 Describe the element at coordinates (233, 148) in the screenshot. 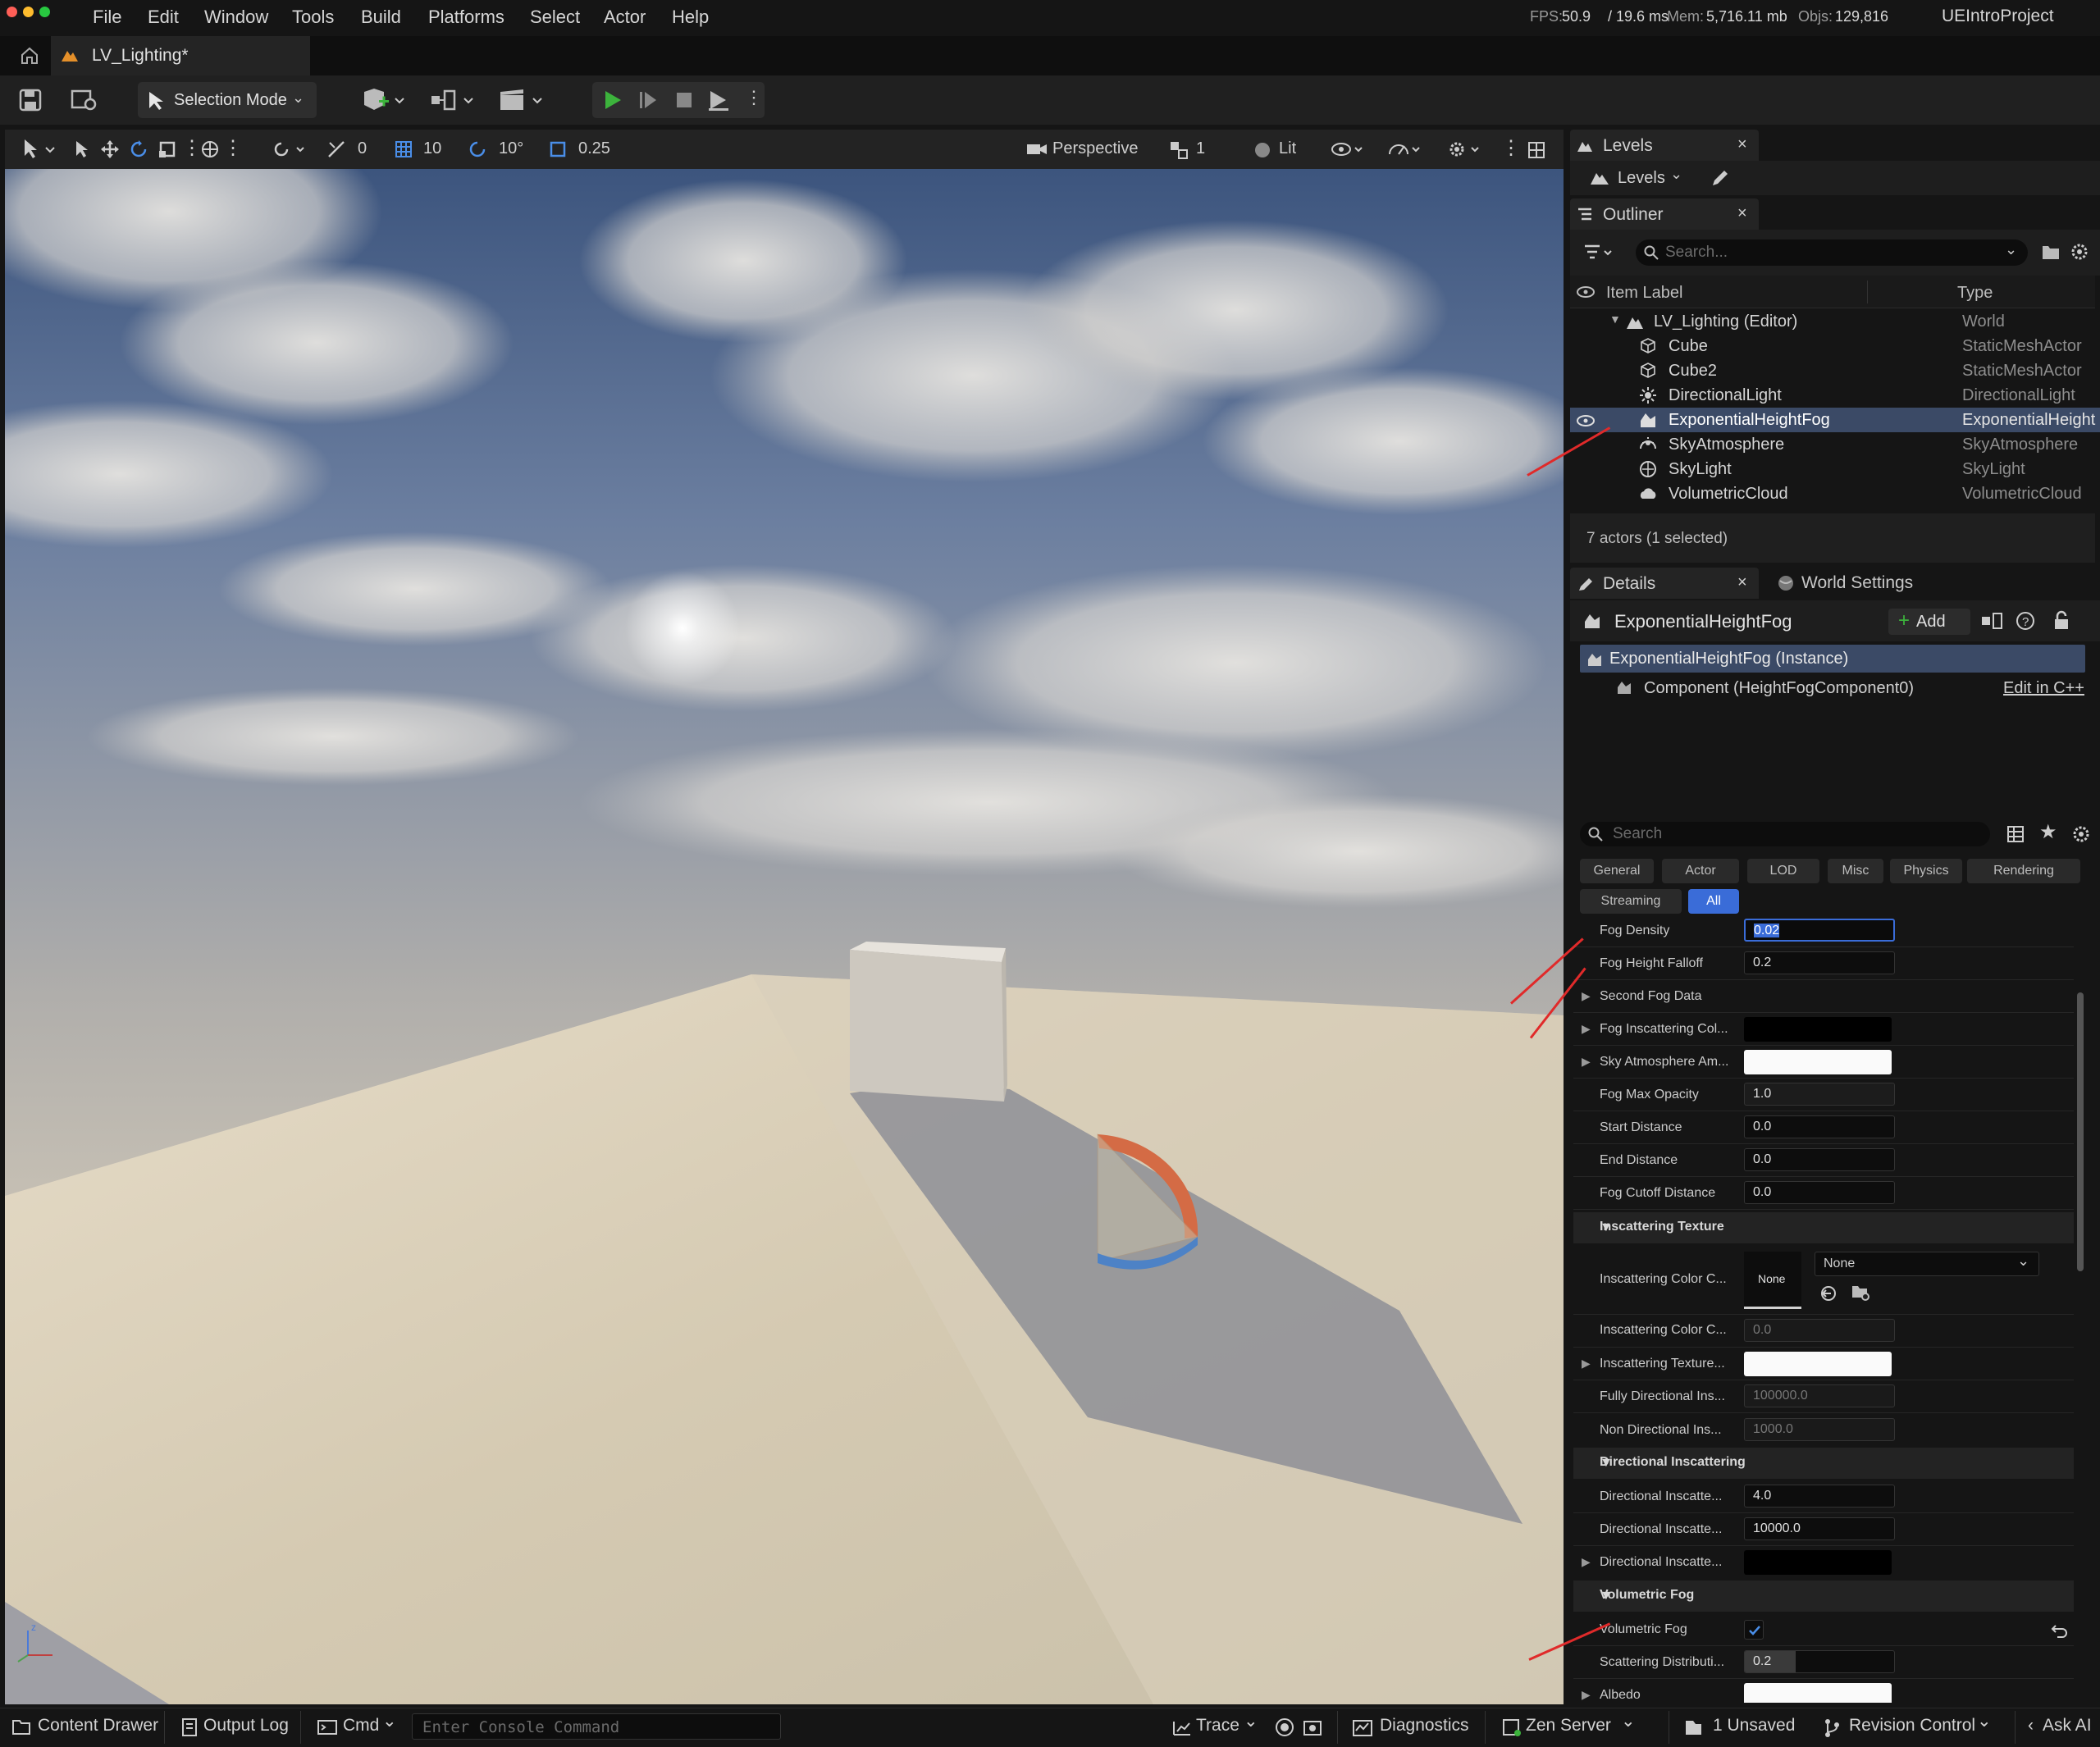

I see `more-snap-icon: ⋮` at that location.